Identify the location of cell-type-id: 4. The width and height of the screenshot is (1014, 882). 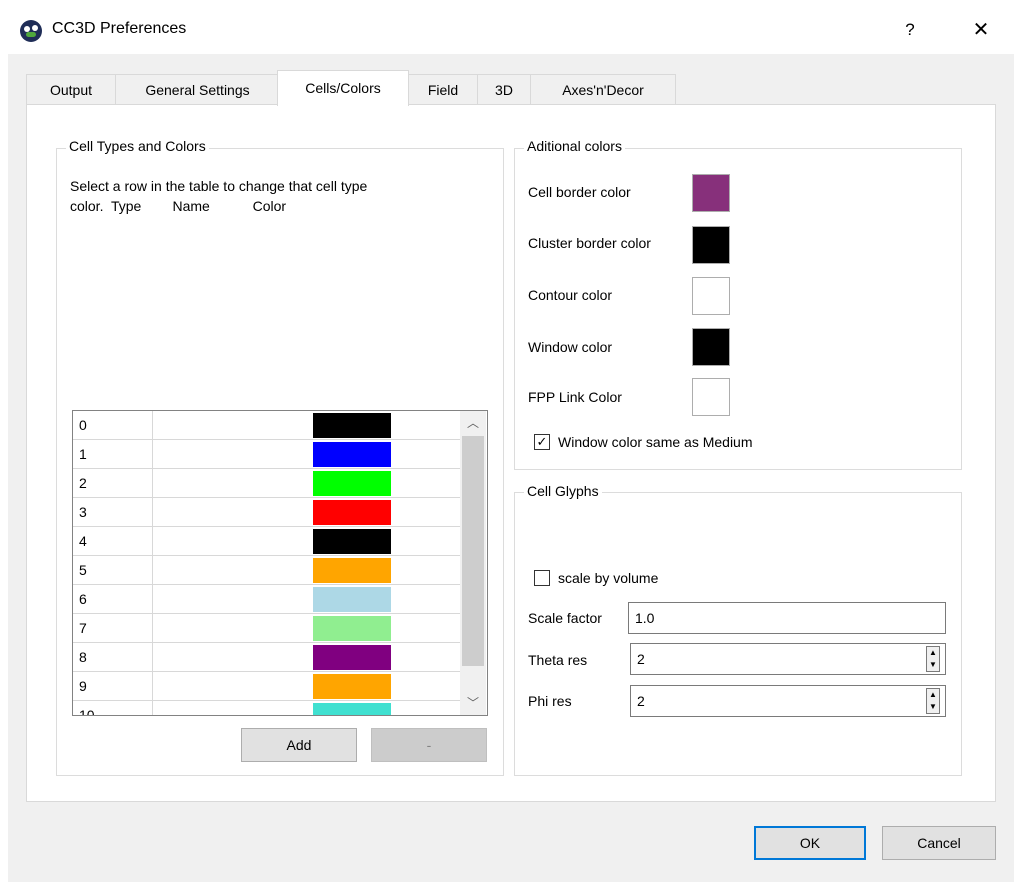
(113, 541).